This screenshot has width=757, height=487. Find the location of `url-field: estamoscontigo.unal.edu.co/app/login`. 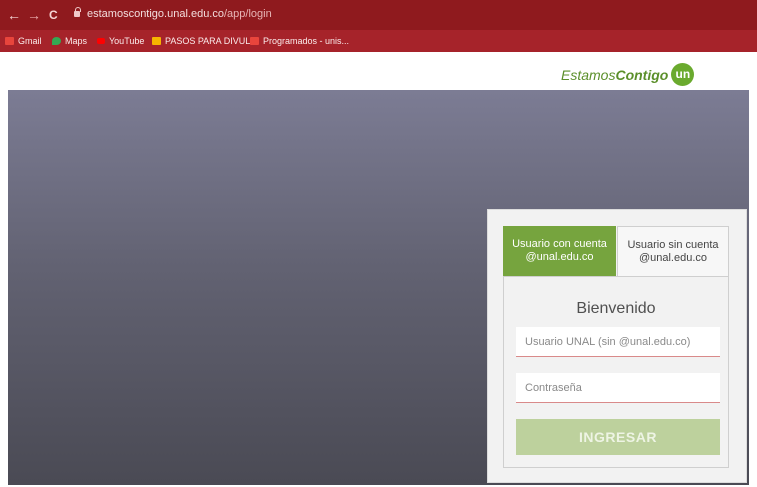

url-field: estamoscontigo.unal.edu.co/app/login is located at coordinates (179, 14).